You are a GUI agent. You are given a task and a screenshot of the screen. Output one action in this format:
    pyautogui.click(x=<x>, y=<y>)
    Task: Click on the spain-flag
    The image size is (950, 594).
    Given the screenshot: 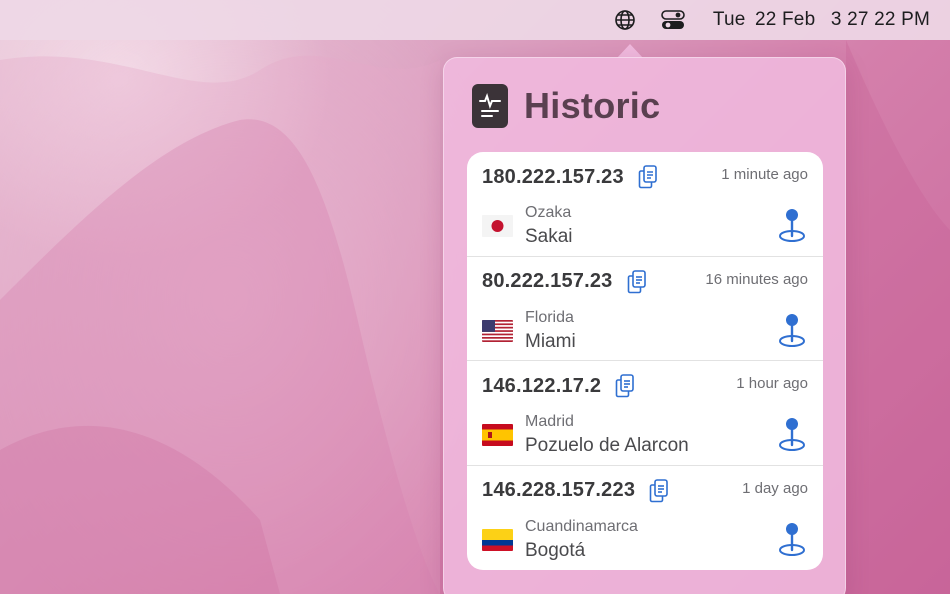 What is the action you would take?
    pyautogui.click(x=497, y=435)
    